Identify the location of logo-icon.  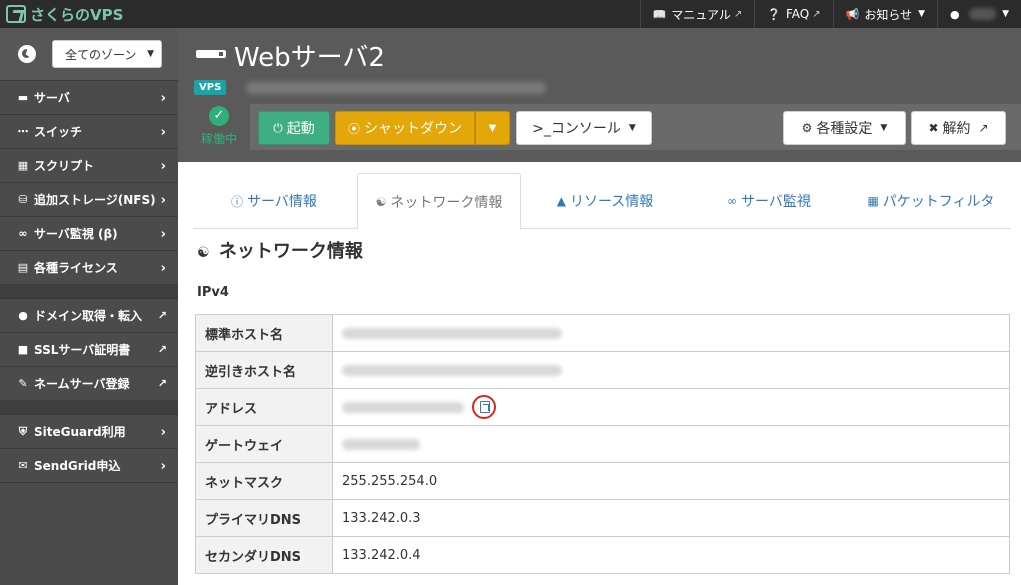
(16, 14).